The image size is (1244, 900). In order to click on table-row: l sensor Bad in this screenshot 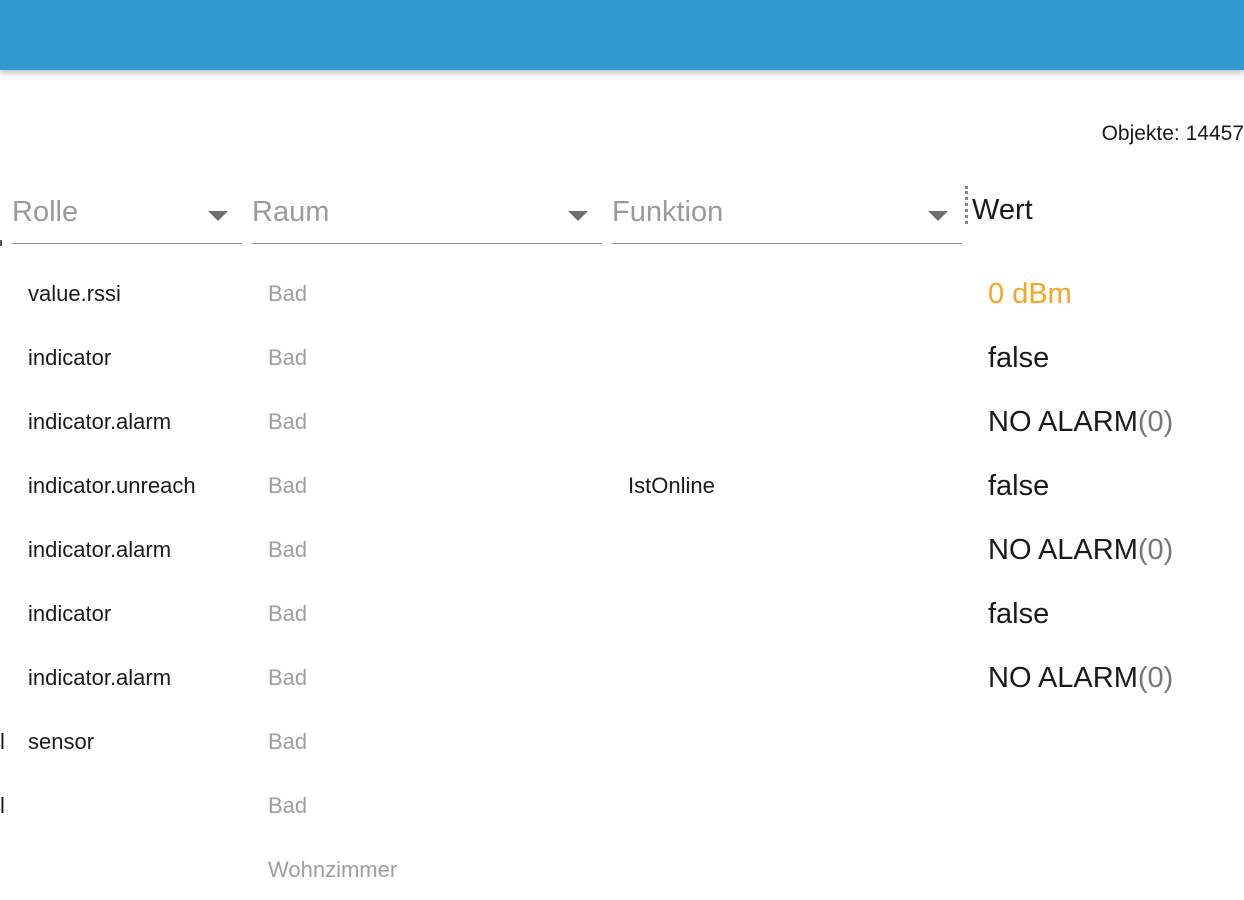, I will do `click(622, 742)`.